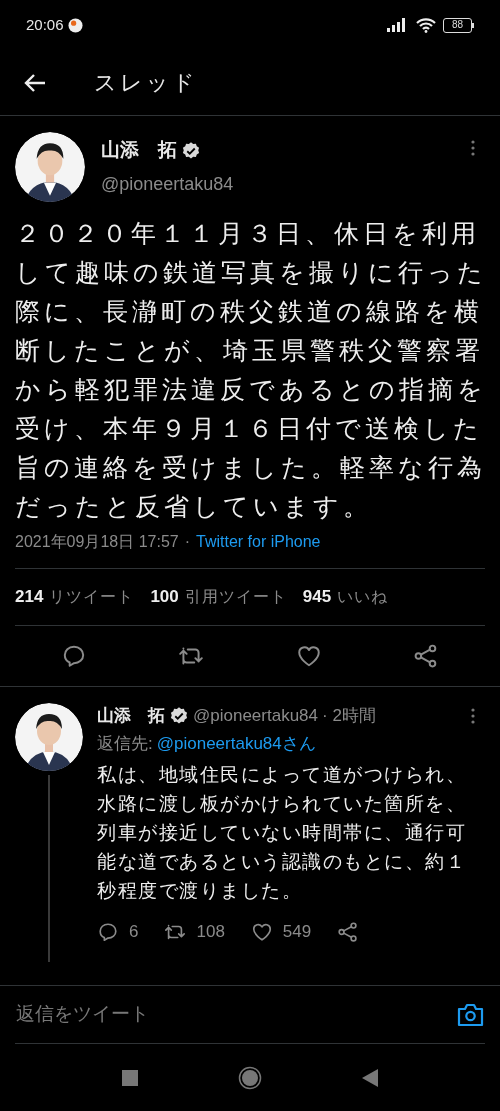 The image size is (500, 1111). What do you see at coordinates (210, 932) in the screenshot?
I see `action-count: 108` at bounding box center [210, 932].